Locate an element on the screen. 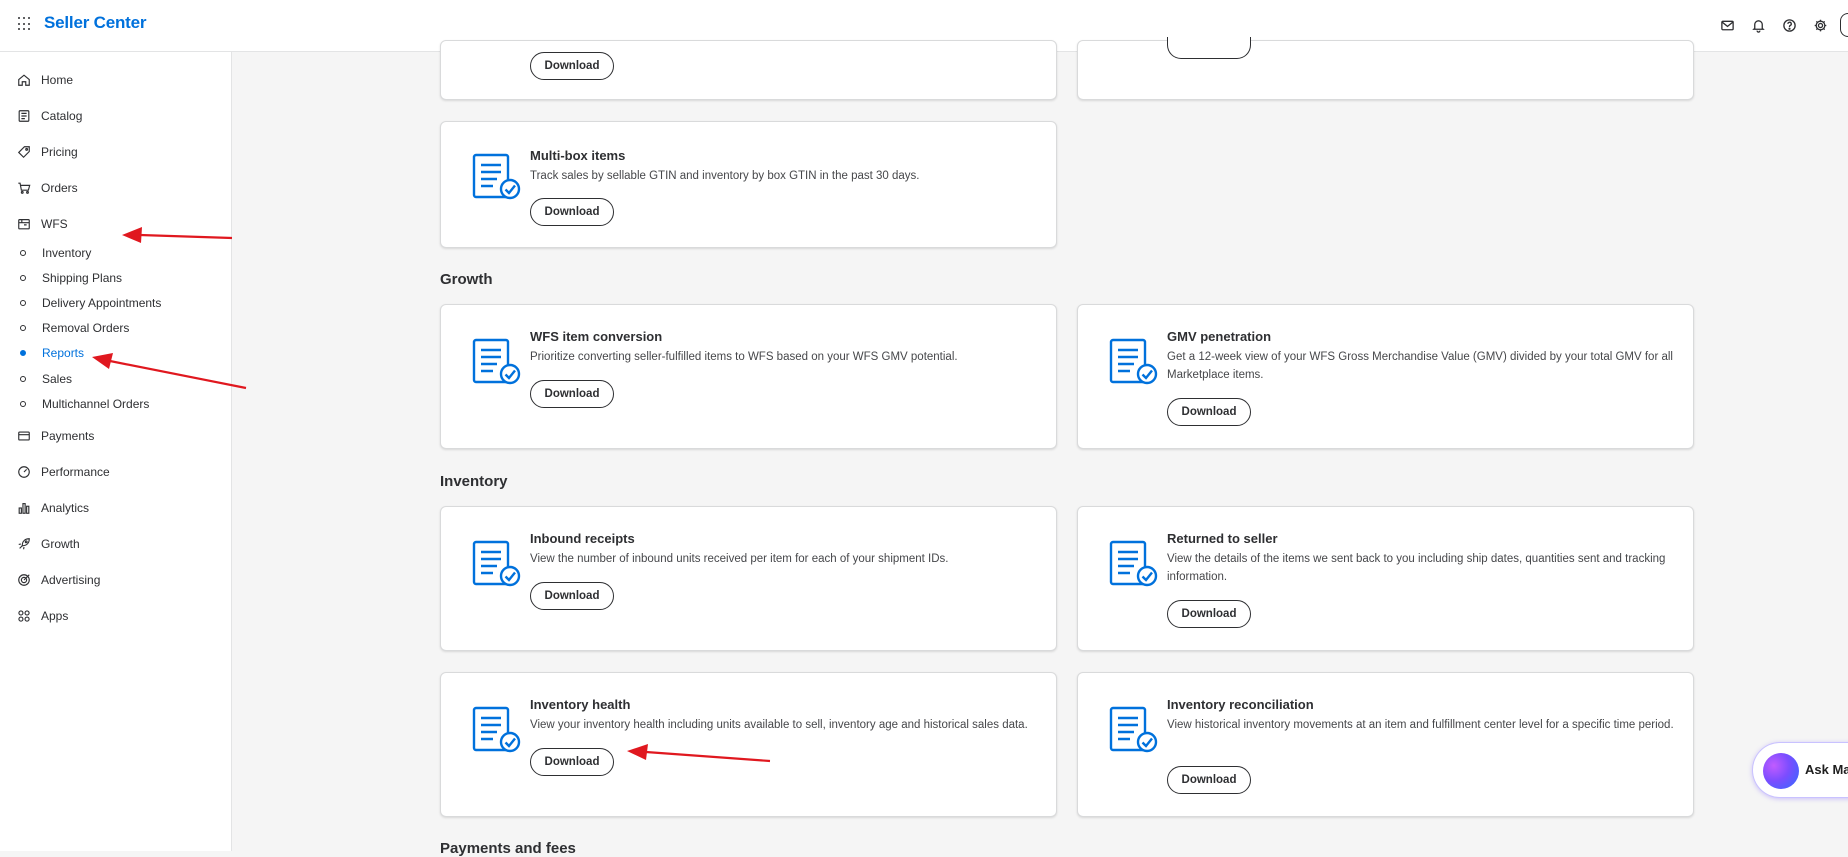 The width and height of the screenshot is (1848, 857). sidebar-item-label: WFS is located at coordinates (54, 224).